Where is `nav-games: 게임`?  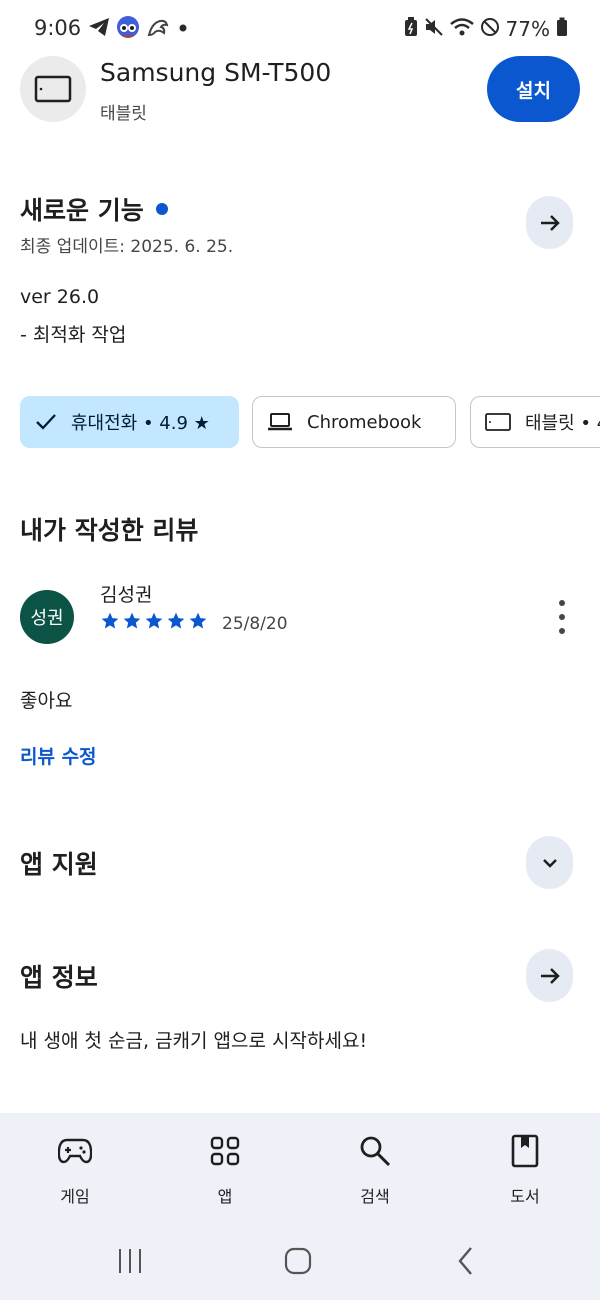 nav-games: 게임 is located at coordinates (75, 1173).